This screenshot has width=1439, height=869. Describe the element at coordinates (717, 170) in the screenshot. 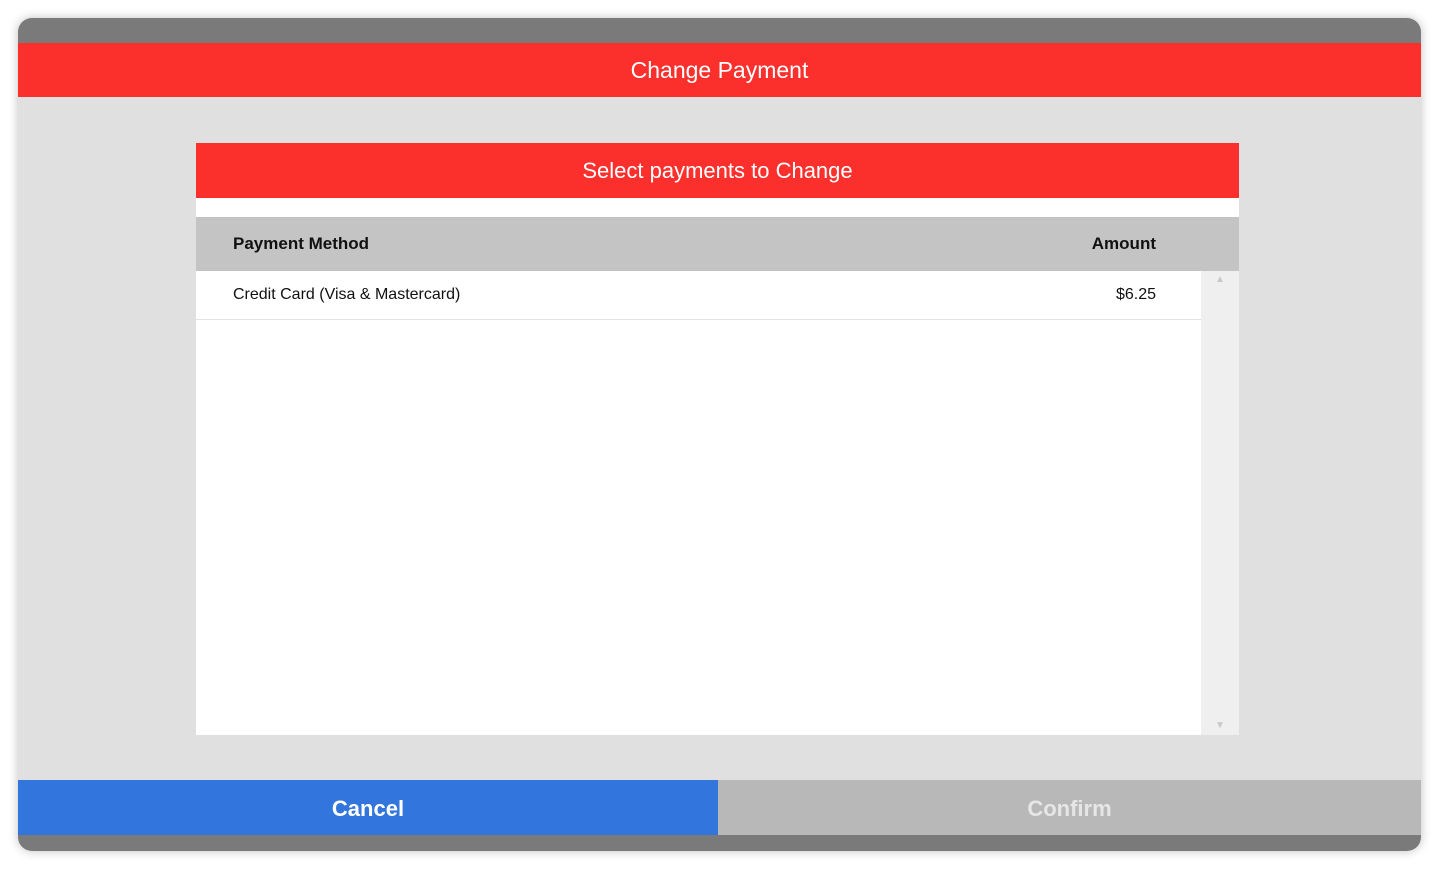

I see `panel-header: Select payments to Change` at that location.